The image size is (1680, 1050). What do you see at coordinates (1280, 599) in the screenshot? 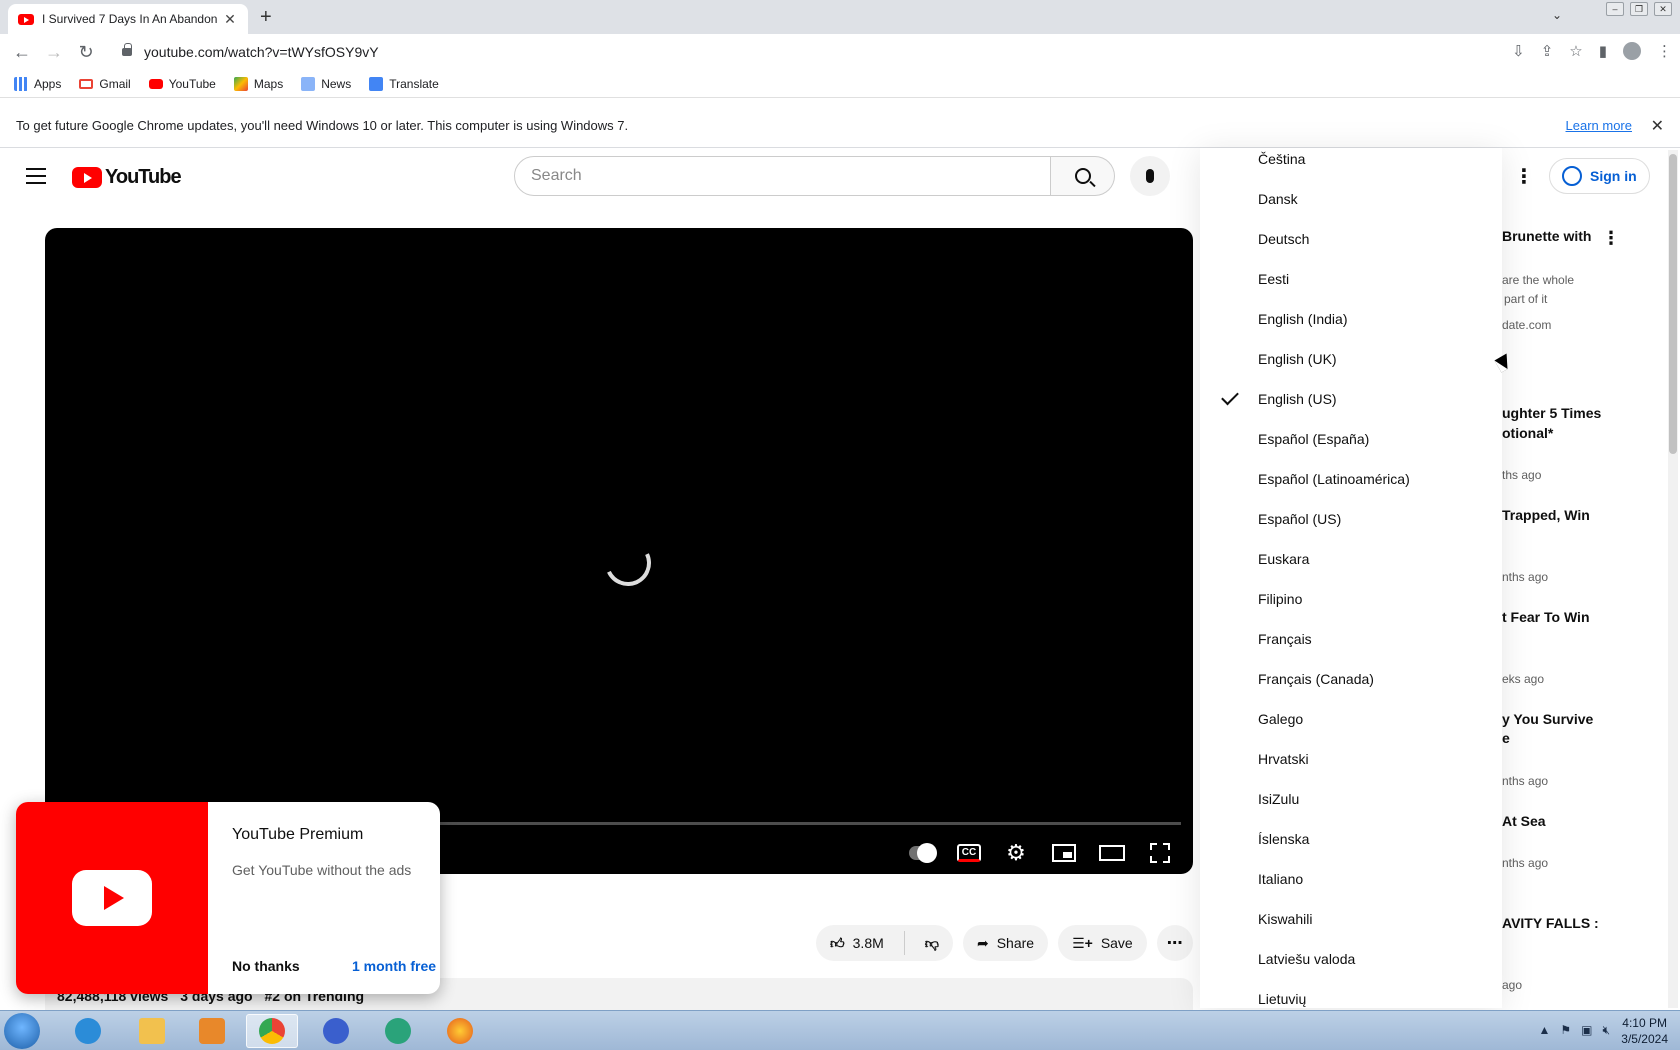
I see `language-option: Filipino` at bounding box center [1280, 599].